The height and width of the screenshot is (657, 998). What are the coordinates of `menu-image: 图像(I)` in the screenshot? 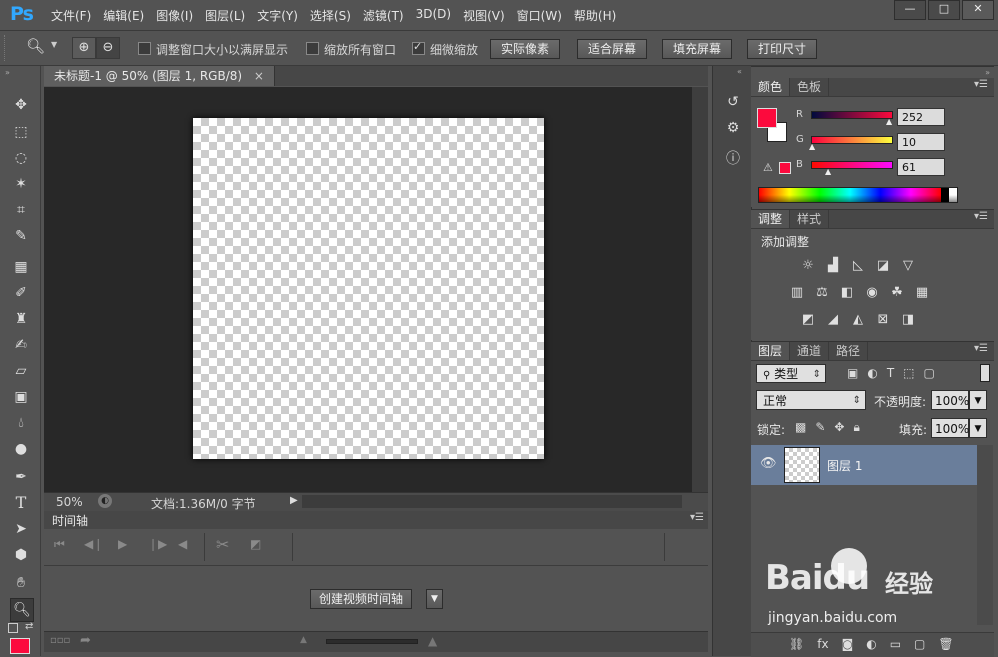 It's located at (174, 15).